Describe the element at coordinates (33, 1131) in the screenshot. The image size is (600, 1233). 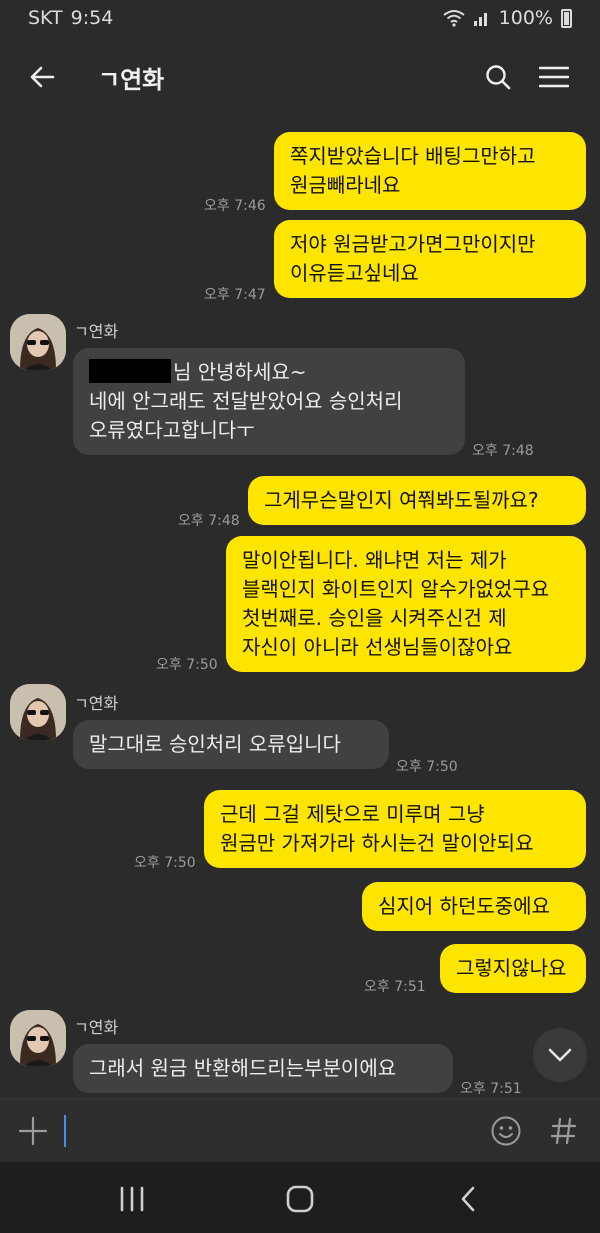
I see `plus-icon` at that location.